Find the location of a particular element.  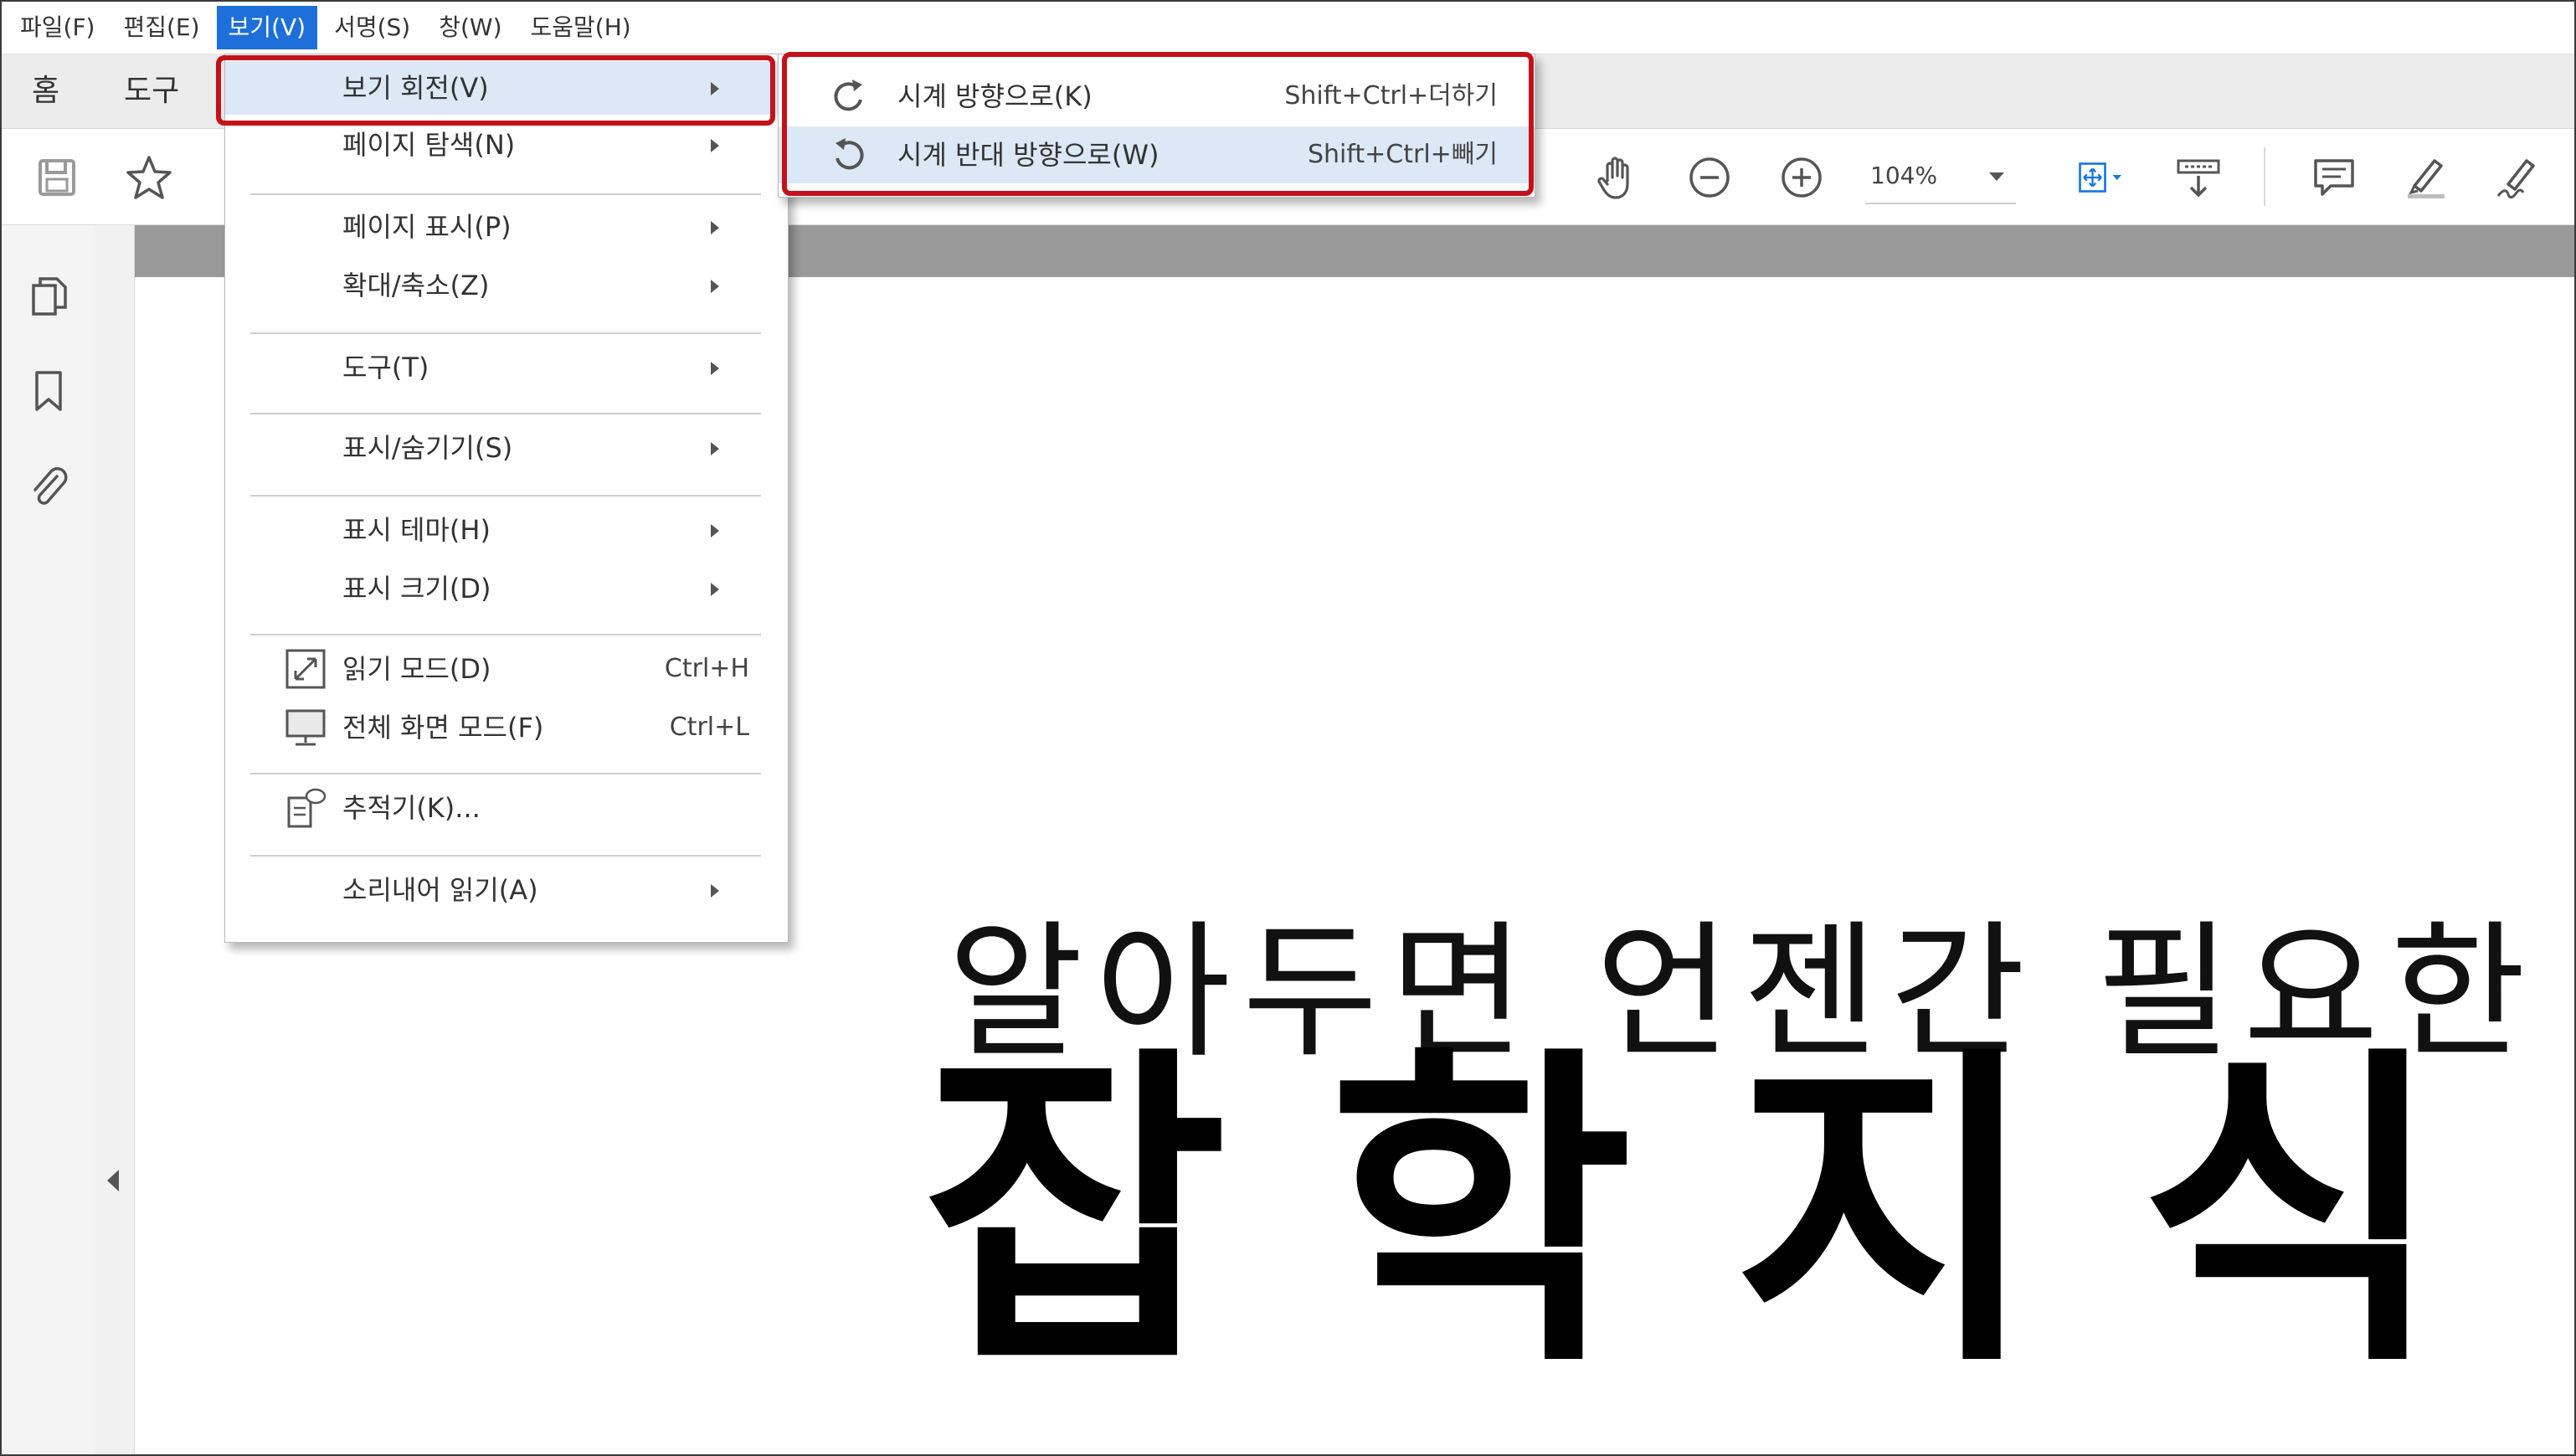

bookmark-icon is located at coordinates (48, 391).